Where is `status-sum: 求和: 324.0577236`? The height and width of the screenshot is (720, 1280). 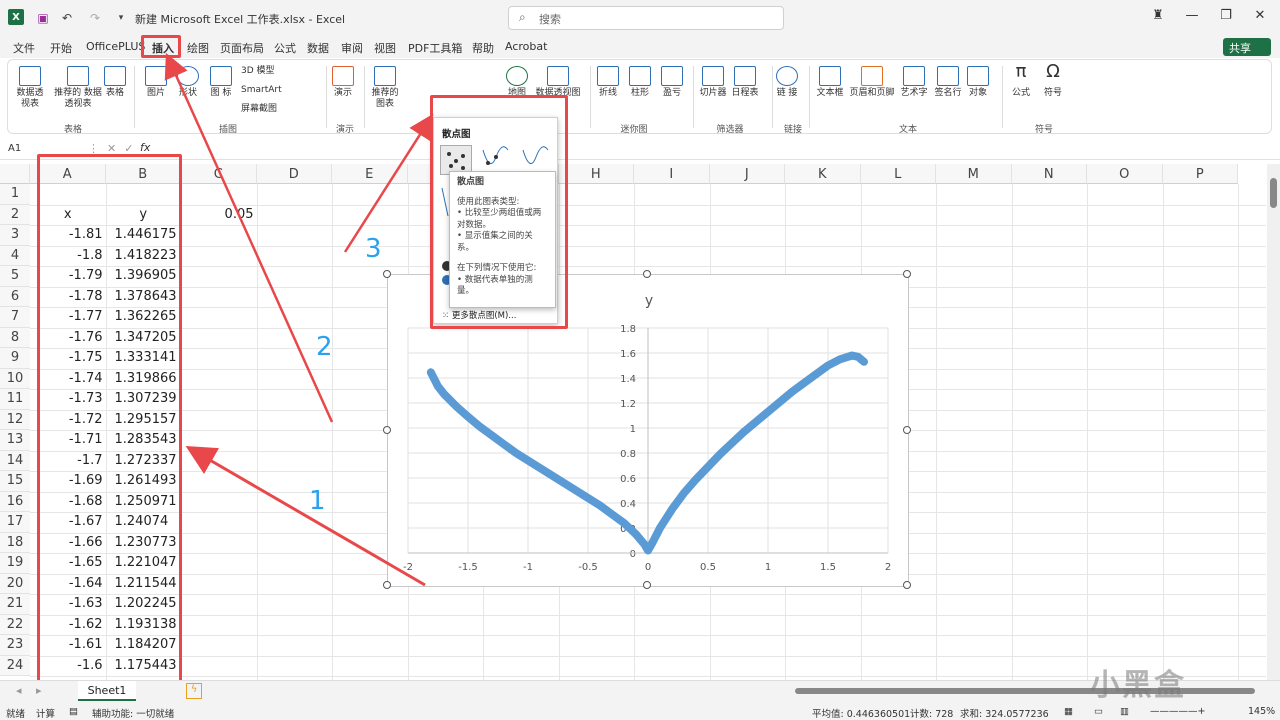
status-sum: 求和: 324.0577236 is located at coordinates (1004, 714).